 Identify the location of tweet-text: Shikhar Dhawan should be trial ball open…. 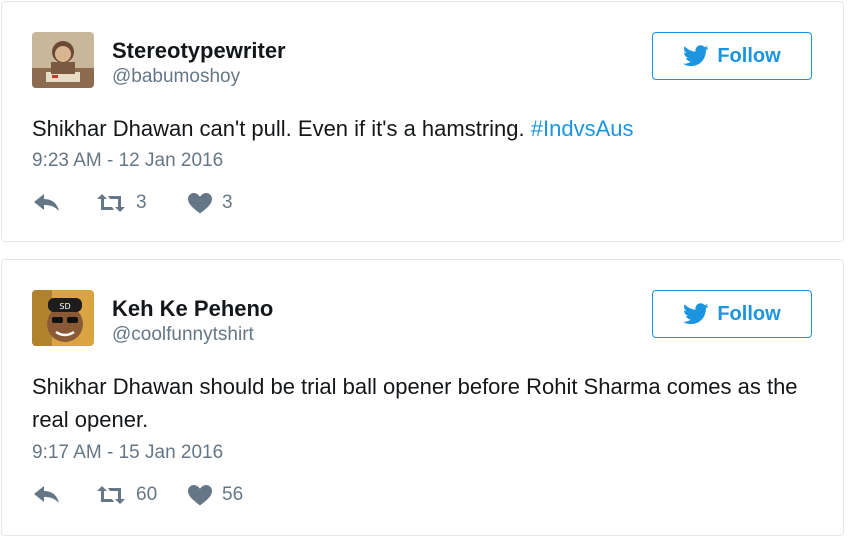
(427, 403).